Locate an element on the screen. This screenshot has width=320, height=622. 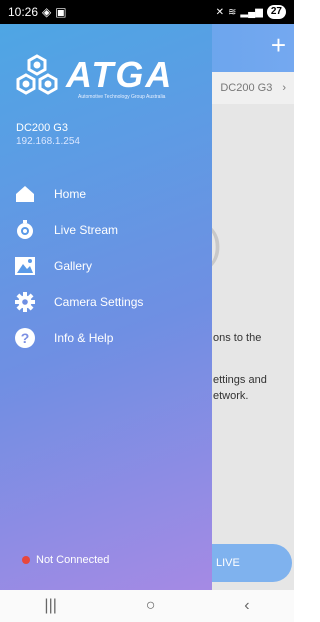
atga-logo: ATGA is located at coordinates (93, 75).